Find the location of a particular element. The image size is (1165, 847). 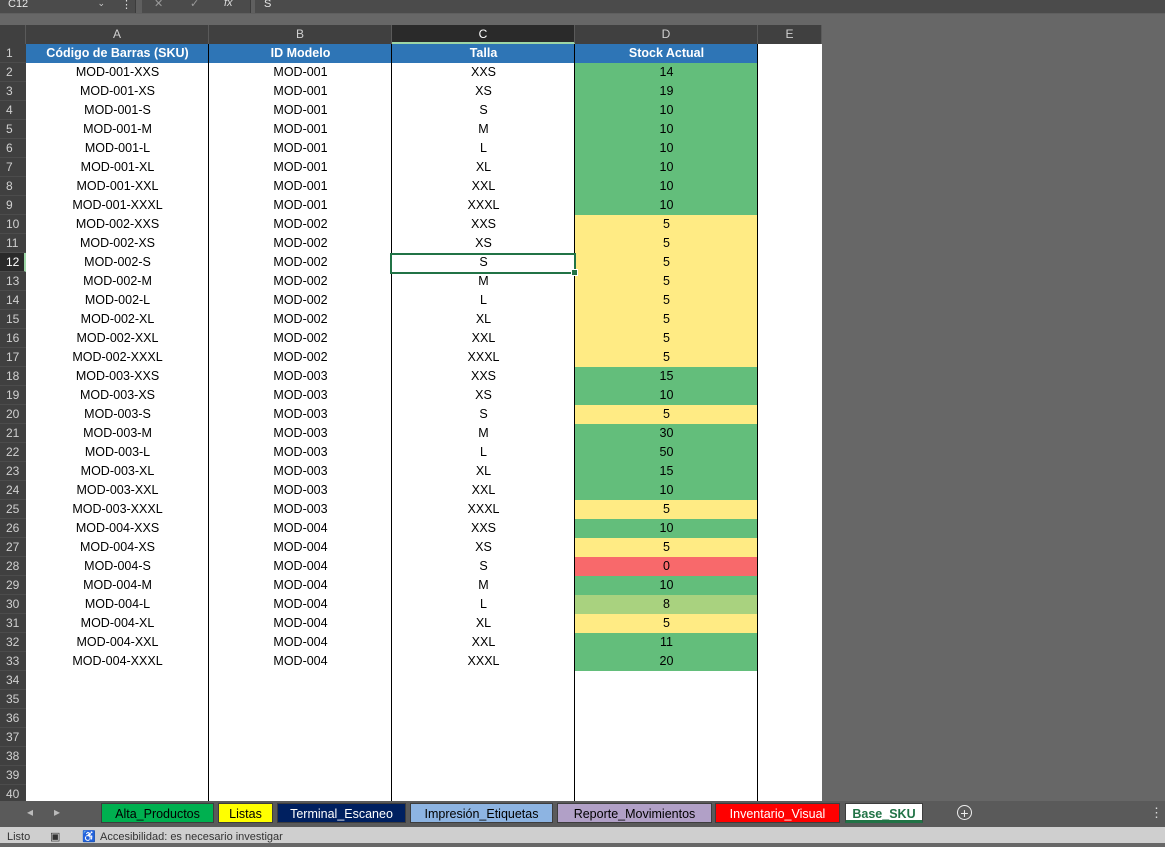

sku-cell: MOD-003-M is located at coordinates (117, 433).